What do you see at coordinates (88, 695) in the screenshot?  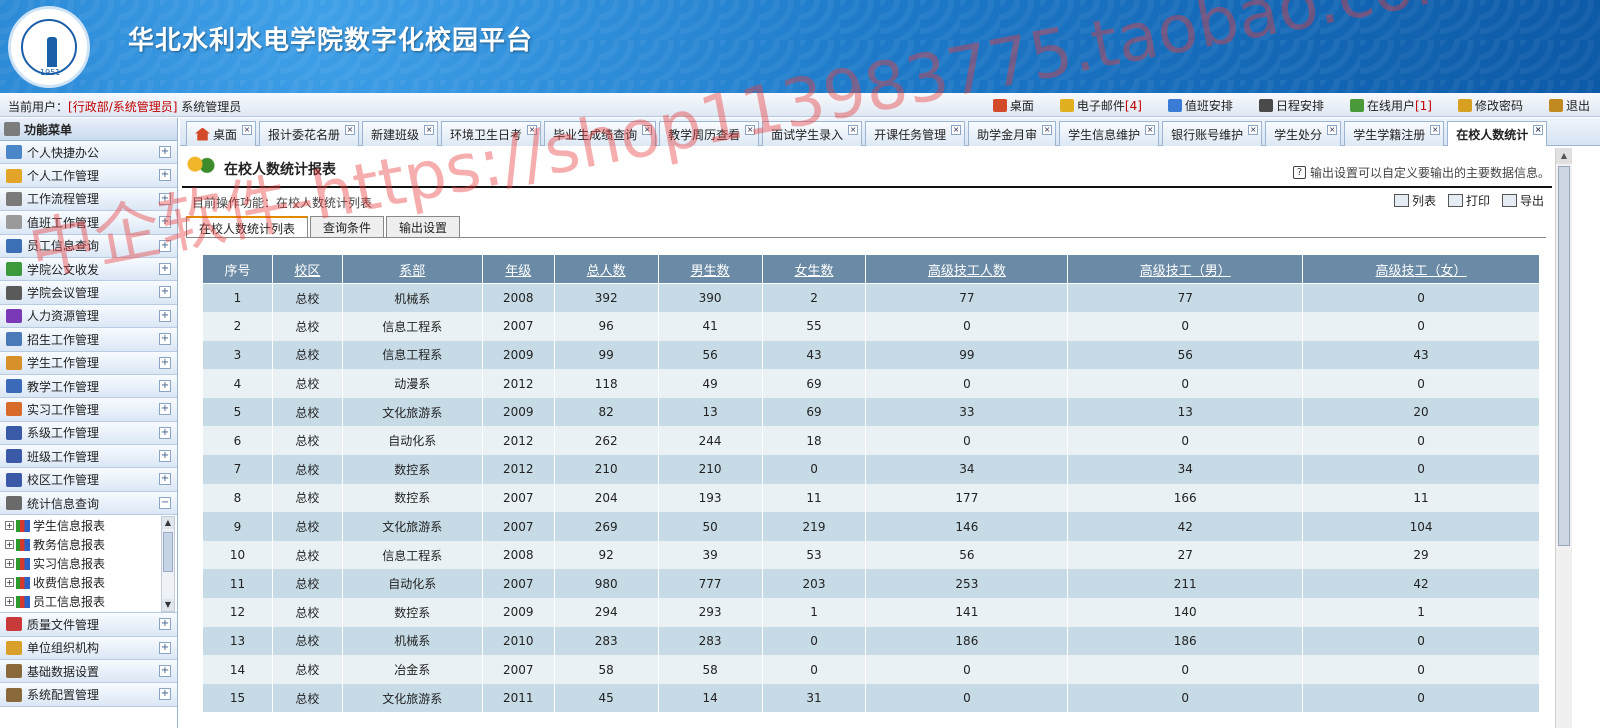 I see `sidebar-item: 系统配置管理 +` at bounding box center [88, 695].